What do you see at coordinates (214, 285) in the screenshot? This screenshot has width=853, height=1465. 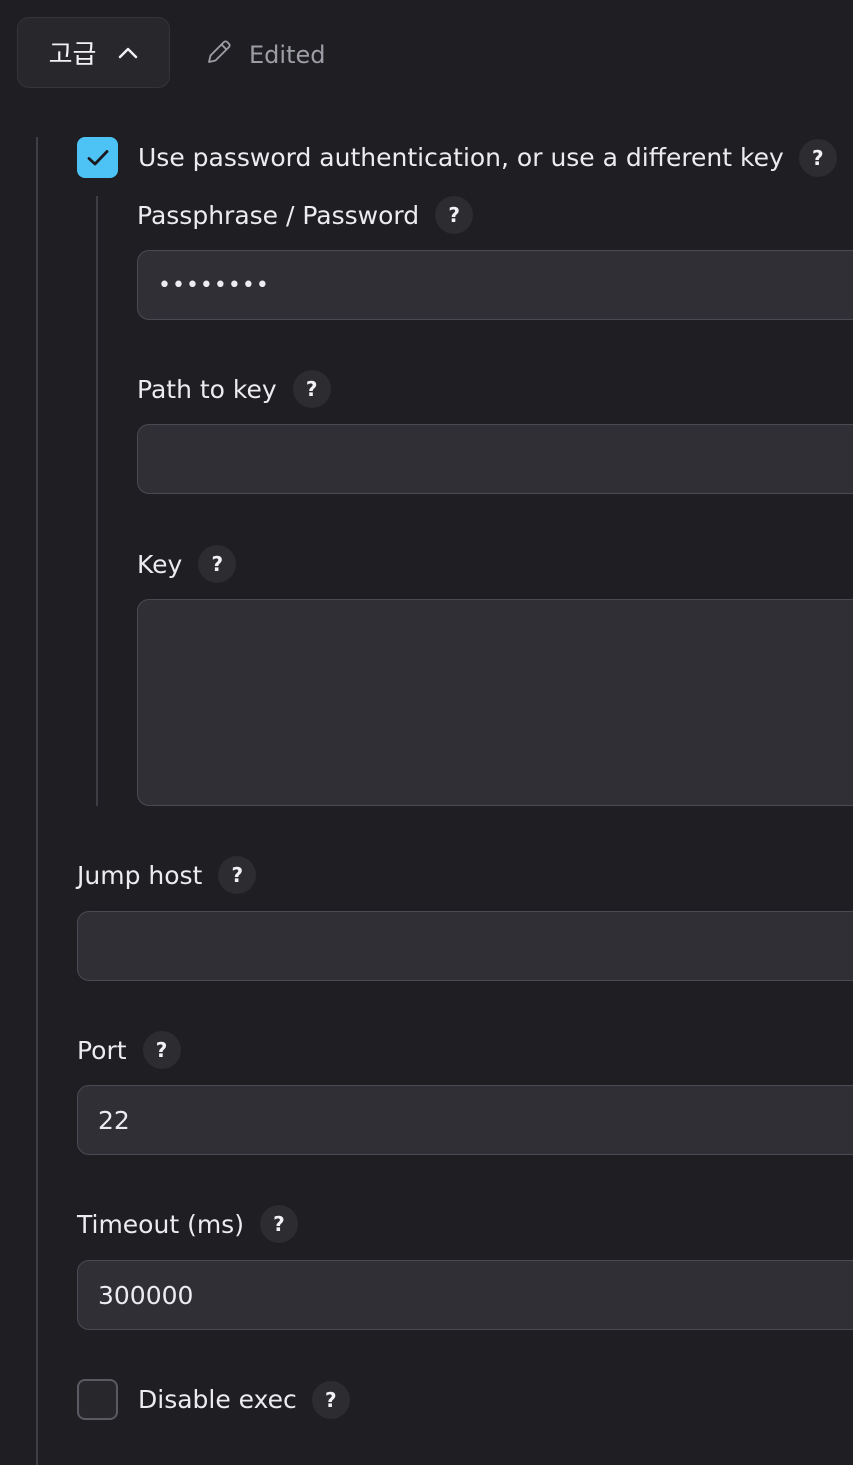 I see `passphrase-value: ••••••••` at bounding box center [214, 285].